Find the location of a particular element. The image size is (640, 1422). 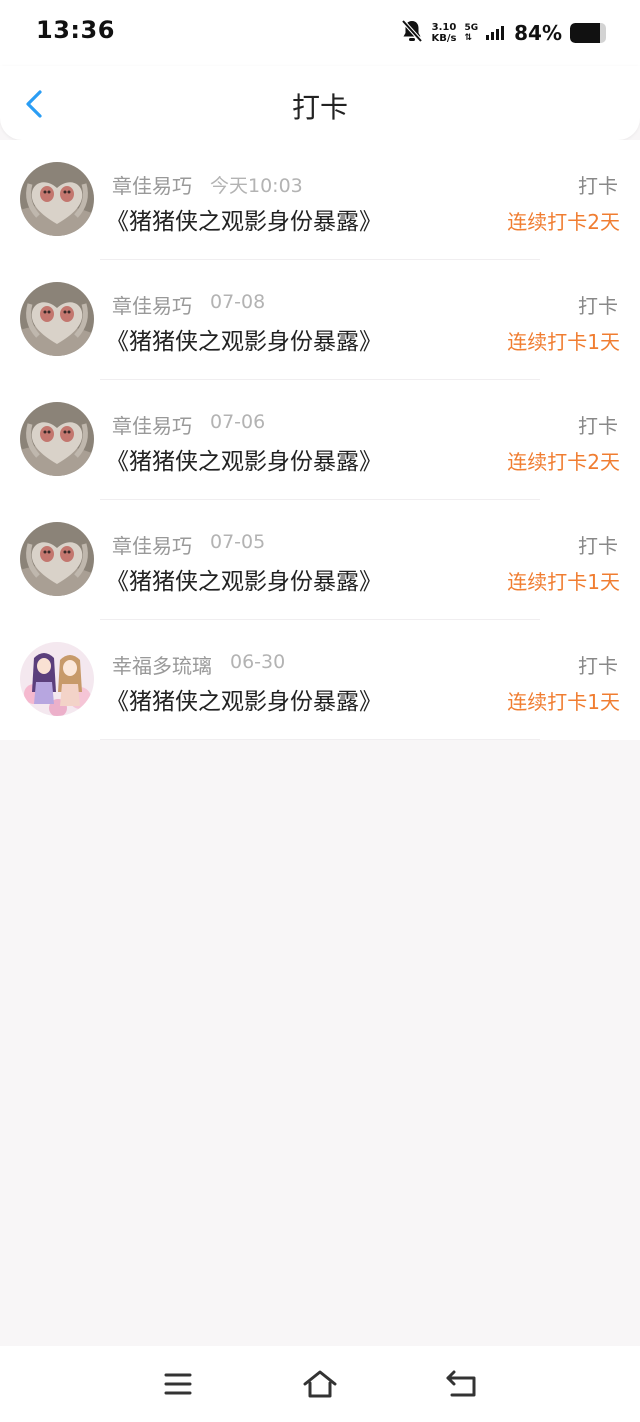

post-time: 07-05 is located at coordinates (238, 542).